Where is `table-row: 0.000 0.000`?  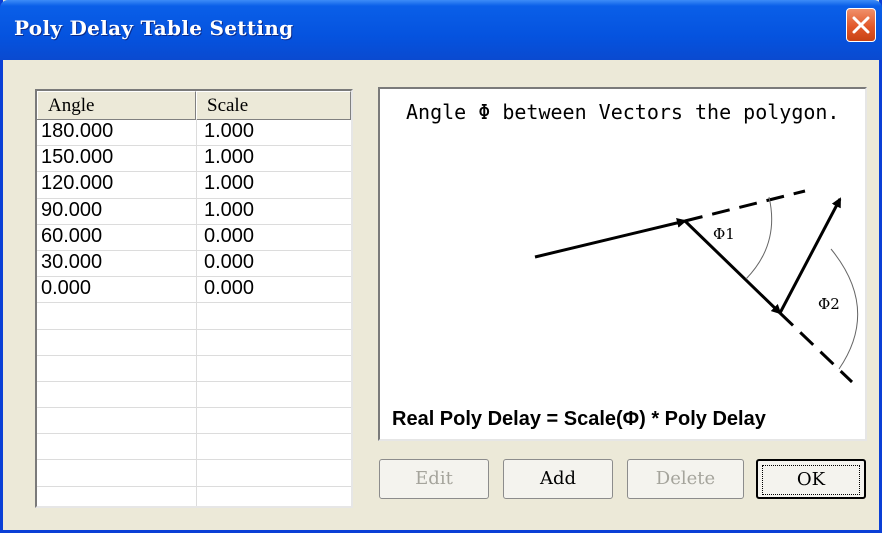
table-row: 0.000 0.000 is located at coordinates (194, 290).